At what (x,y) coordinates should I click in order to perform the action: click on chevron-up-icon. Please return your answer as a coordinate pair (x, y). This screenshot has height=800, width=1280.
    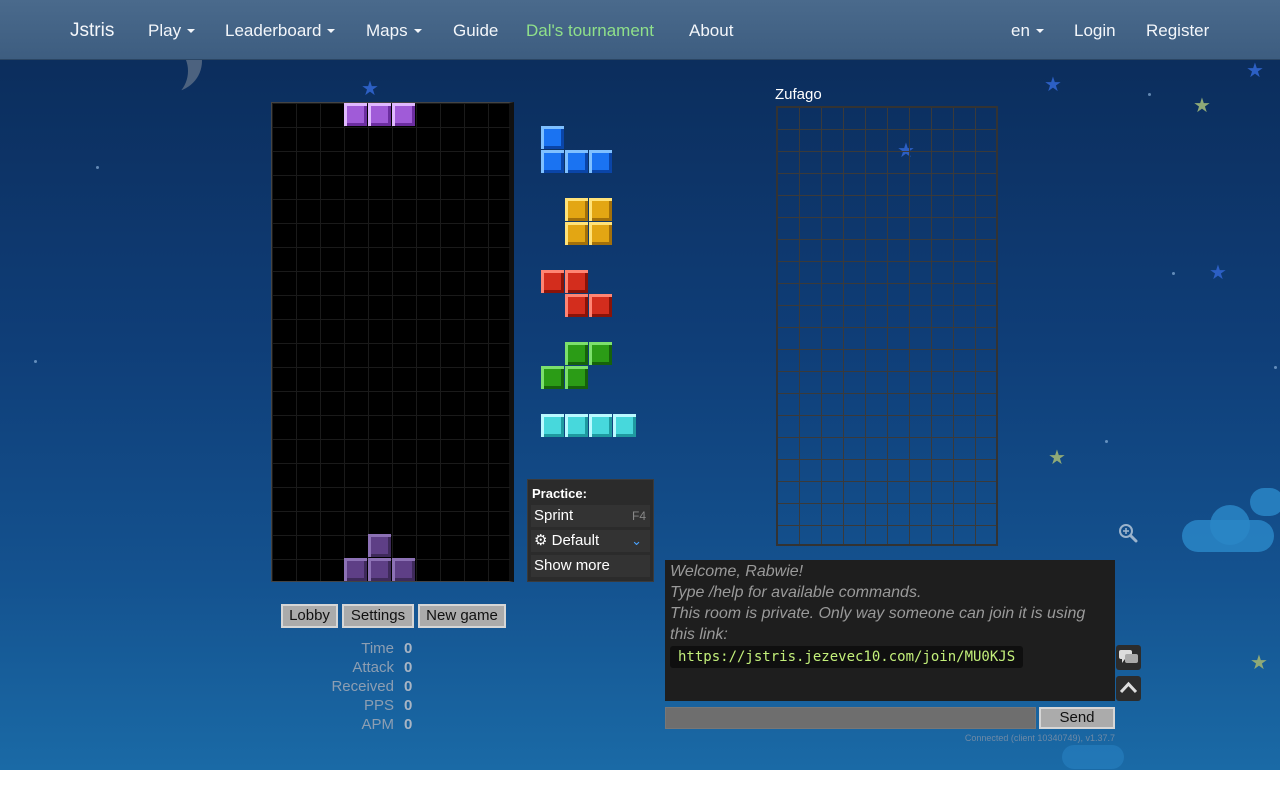
    Looking at the image, I should click on (1128, 687).